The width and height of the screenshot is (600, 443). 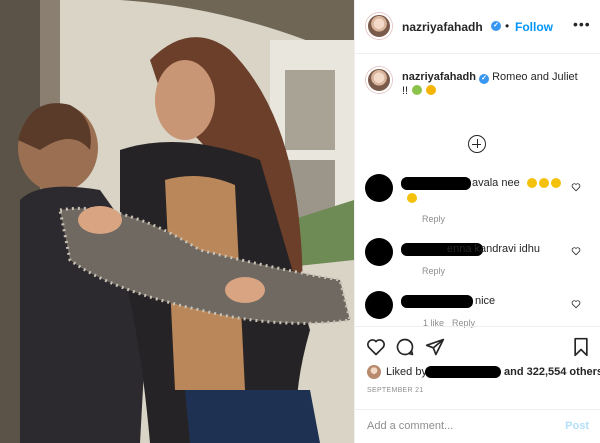 What do you see at coordinates (485, 301) in the screenshot?
I see `comment-text: nice` at bounding box center [485, 301].